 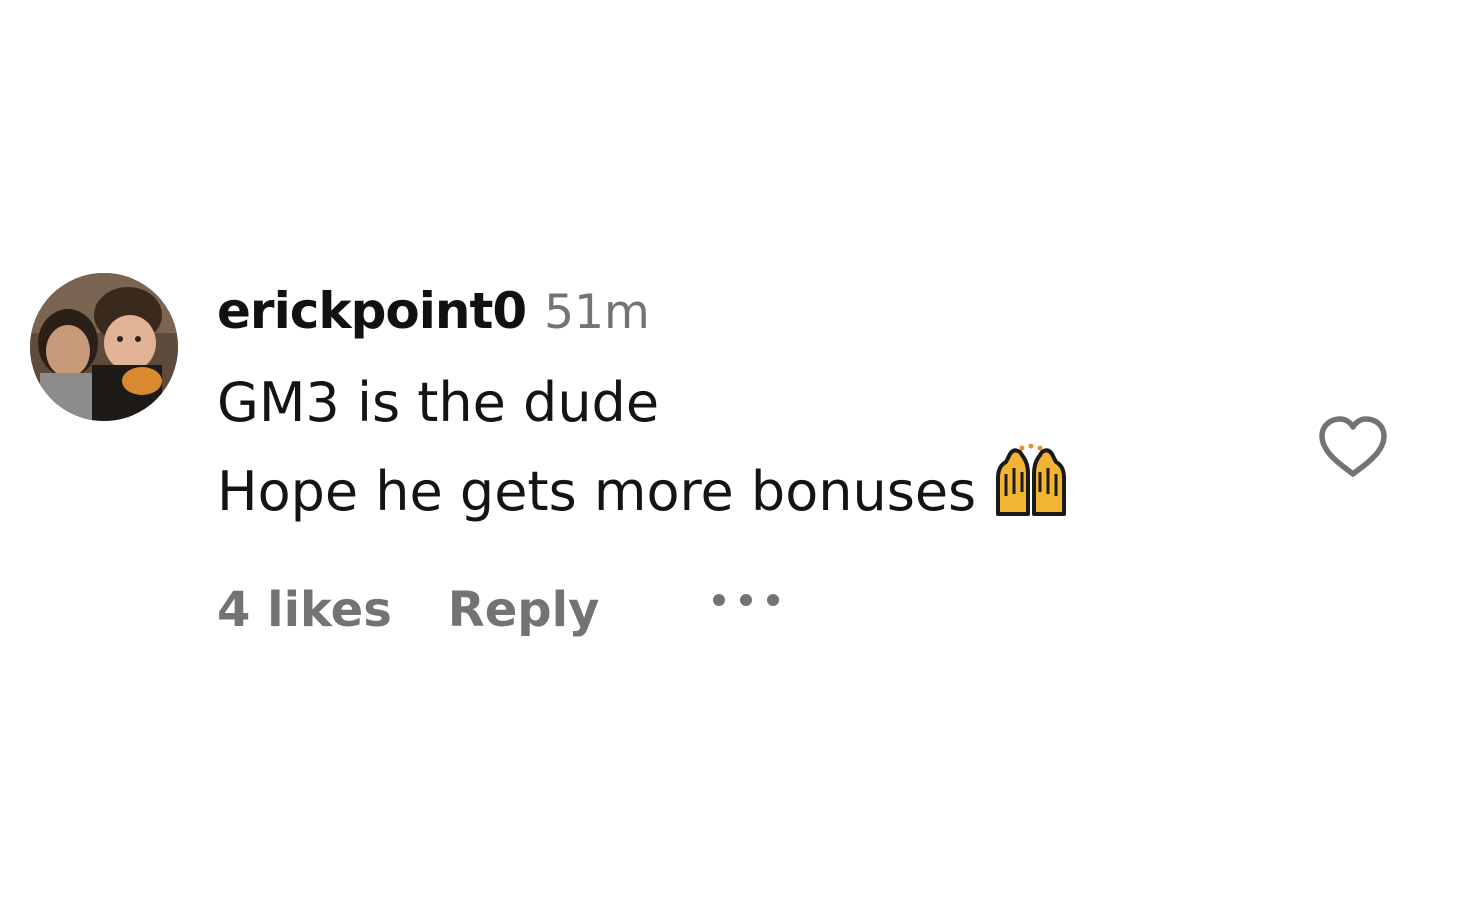 What do you see at coordinates (597, 491) in the screenshot?
I see `comment-text-2: Hope he gets more bonuses` at bounding box center [597, 491].